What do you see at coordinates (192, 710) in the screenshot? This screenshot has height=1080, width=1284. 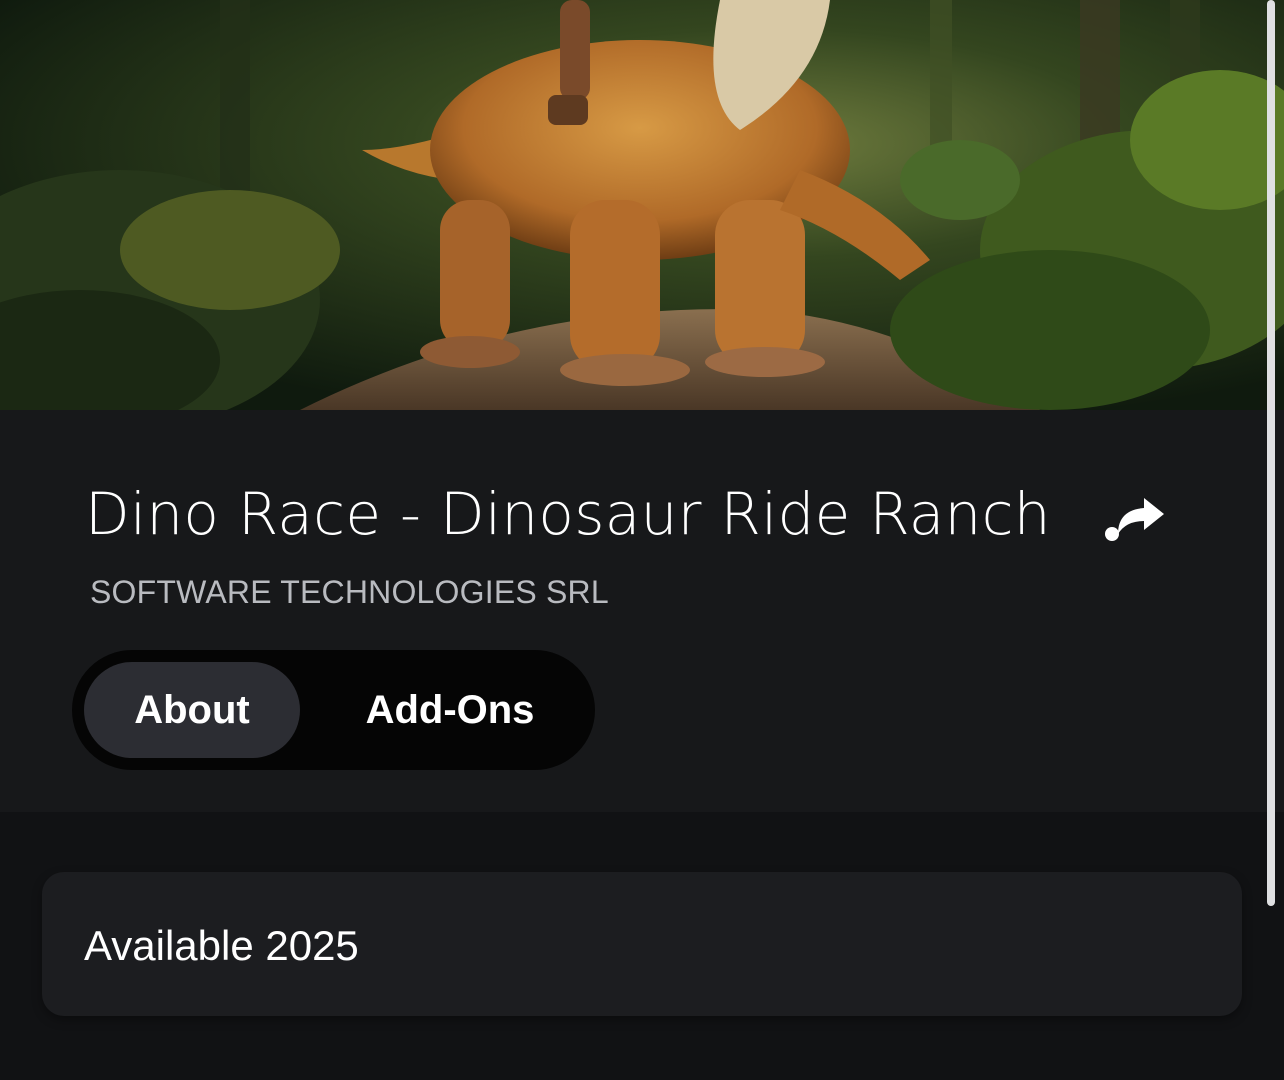 I see `tab-about: About` at bounding box center [192, 710].